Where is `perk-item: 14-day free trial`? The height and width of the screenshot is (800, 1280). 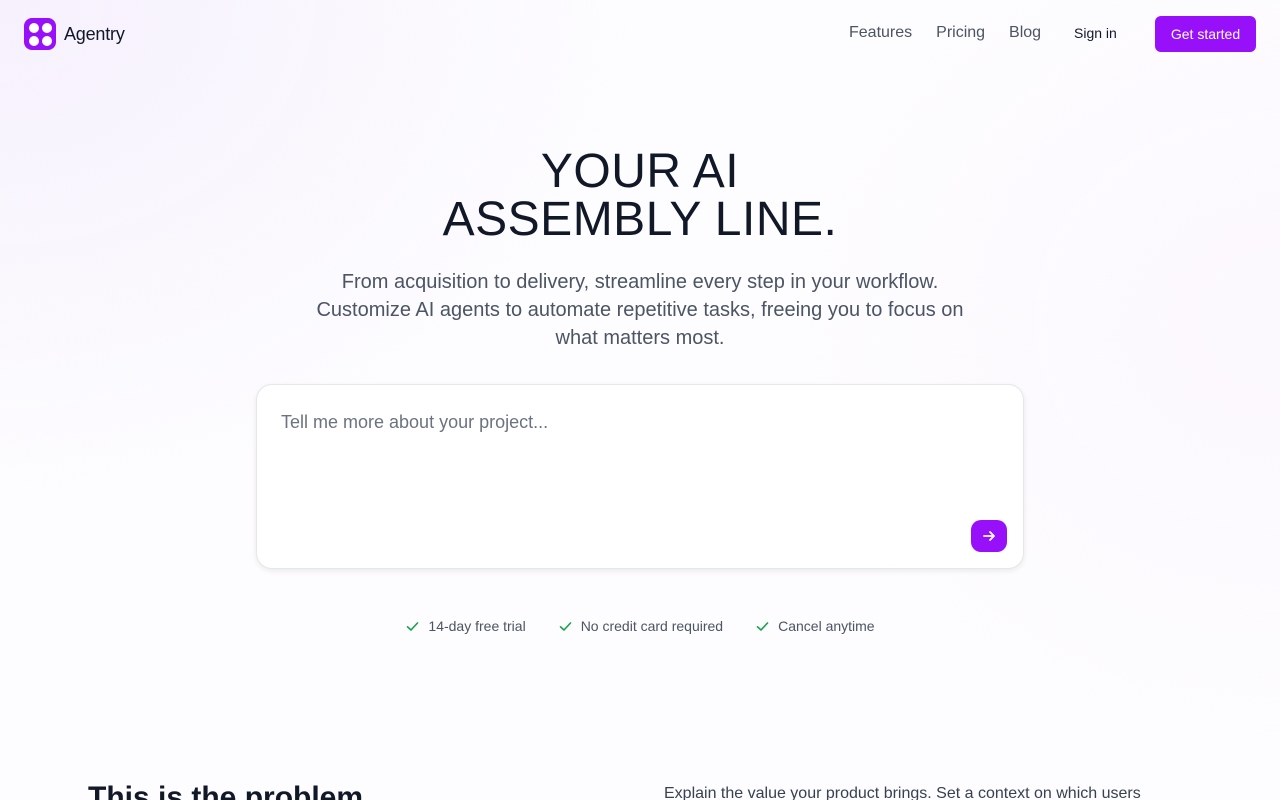 perk-item: 14-day free trial is located at coordinates (465, 626).